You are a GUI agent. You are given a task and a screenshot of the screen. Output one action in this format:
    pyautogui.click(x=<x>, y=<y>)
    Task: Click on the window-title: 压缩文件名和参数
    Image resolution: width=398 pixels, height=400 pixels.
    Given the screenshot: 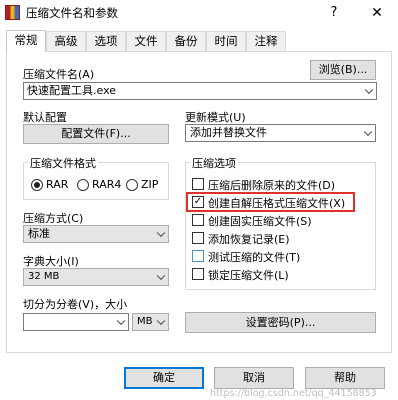 What is the action you would take?
    pyautogui.click(x=72, y=13)
    